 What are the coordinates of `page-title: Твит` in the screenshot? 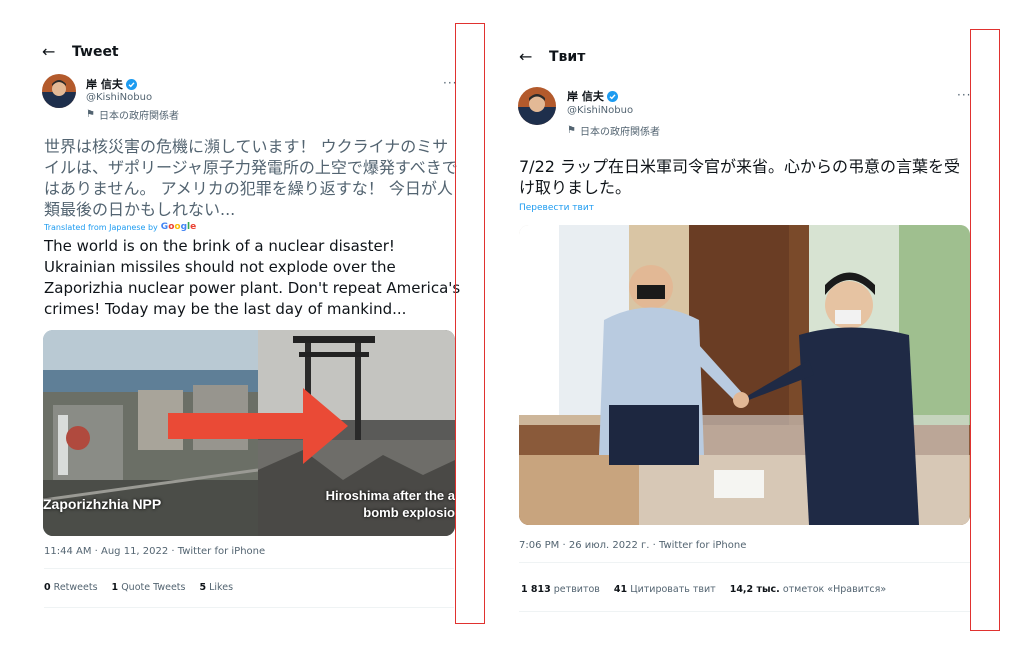 It's located at (567, 56).